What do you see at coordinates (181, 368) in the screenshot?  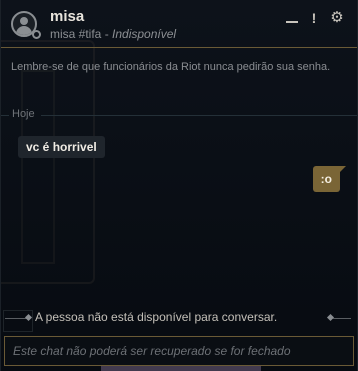 I see `background-art-strip` at bounding box center [181, 368].